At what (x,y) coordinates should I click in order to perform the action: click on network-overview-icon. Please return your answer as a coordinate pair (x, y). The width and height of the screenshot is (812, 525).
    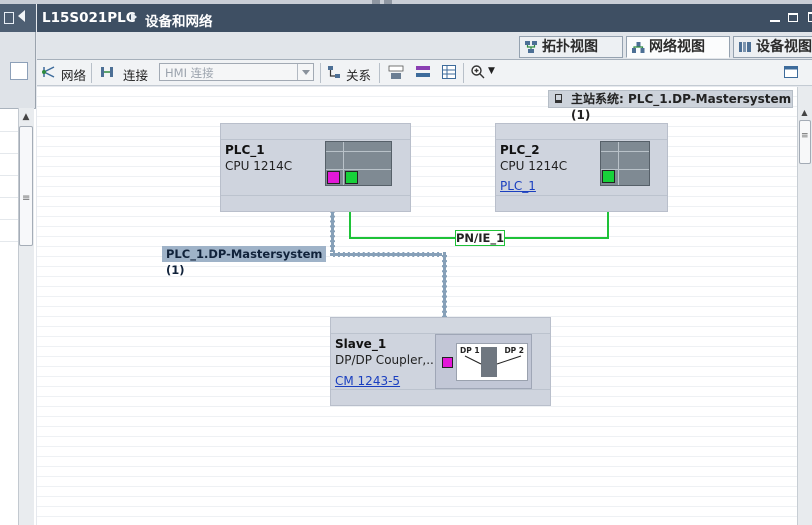
    Looking at the image, I should click on (423, 72).